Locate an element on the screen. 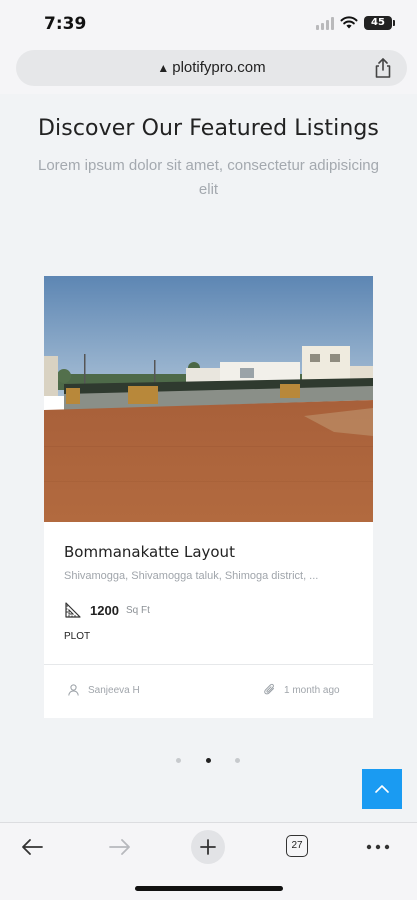 The image size is (417, 900). status-bar: 7:39 45 is located at coordinates (208, 23).